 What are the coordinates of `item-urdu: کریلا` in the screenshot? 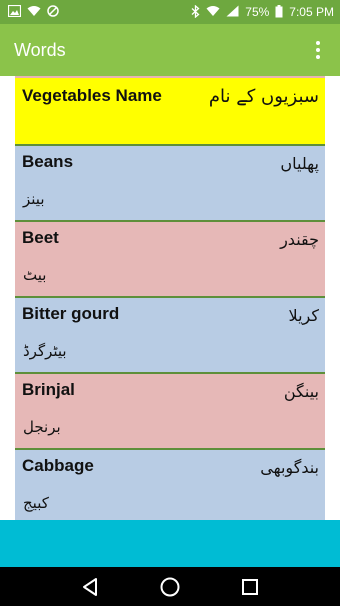 It's located at (303, 315).